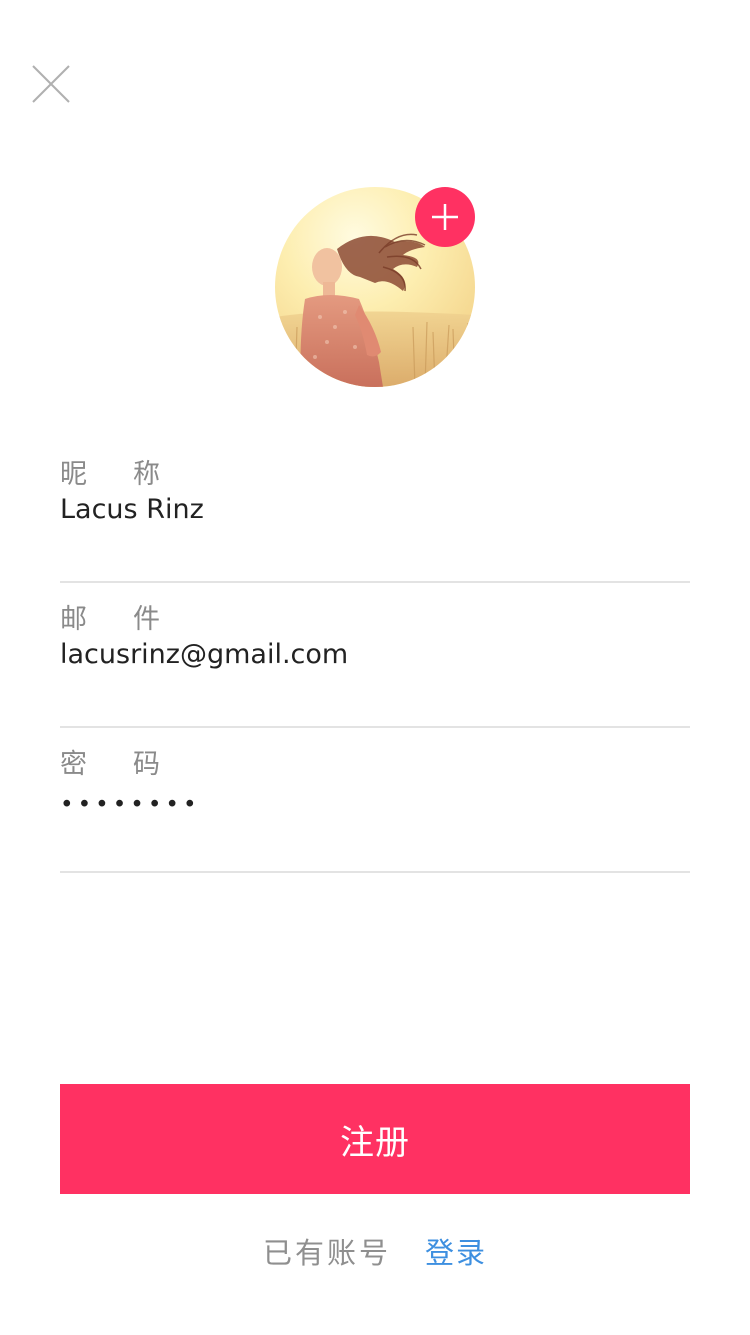  I want to click on add-avatar-button, so click(445, 217).